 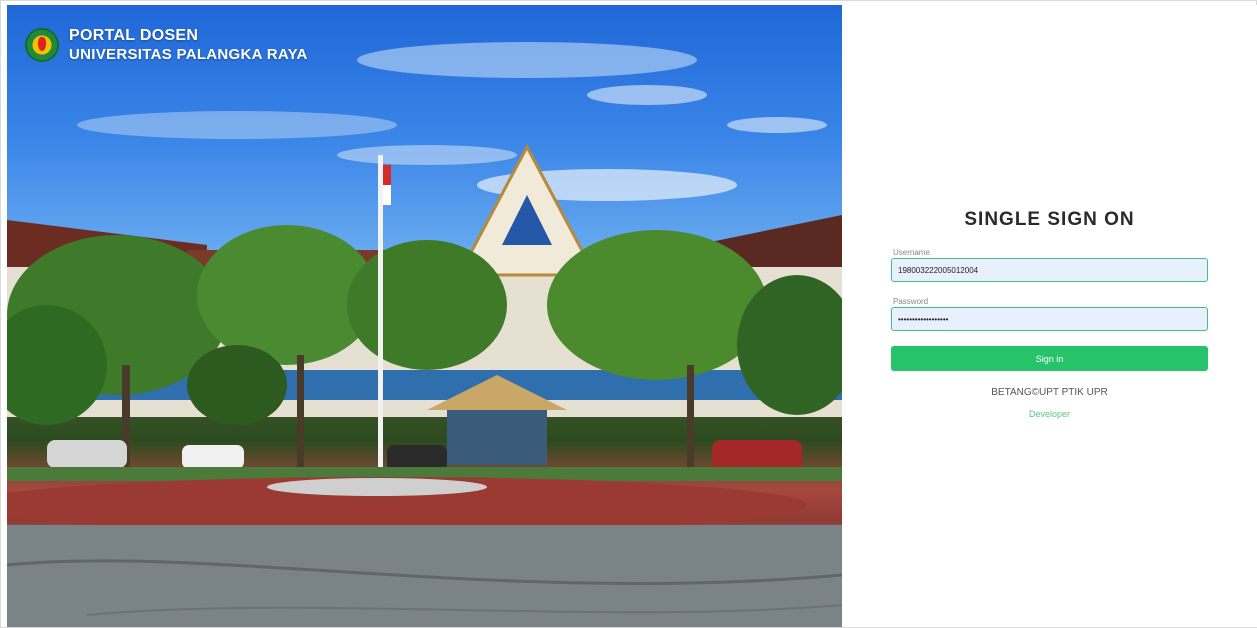 What do you see at coordinates (1049, 414) in the screenshot?
I see `developer-link: Developer` at bounding box center [1049, 414].